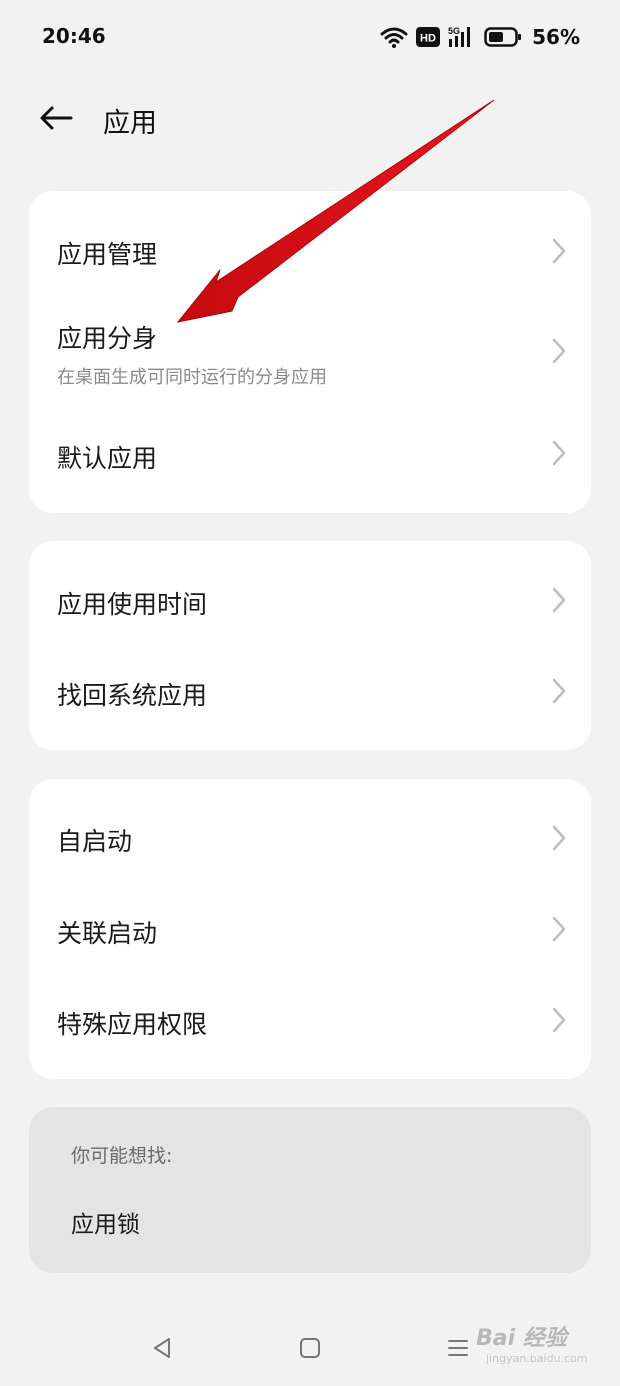 This screenshot has height=1386, width=620. What do you see at coordinates (130, 123) in the screenshot?
I see `page-title: 应用` at bounding box center [130, 123].